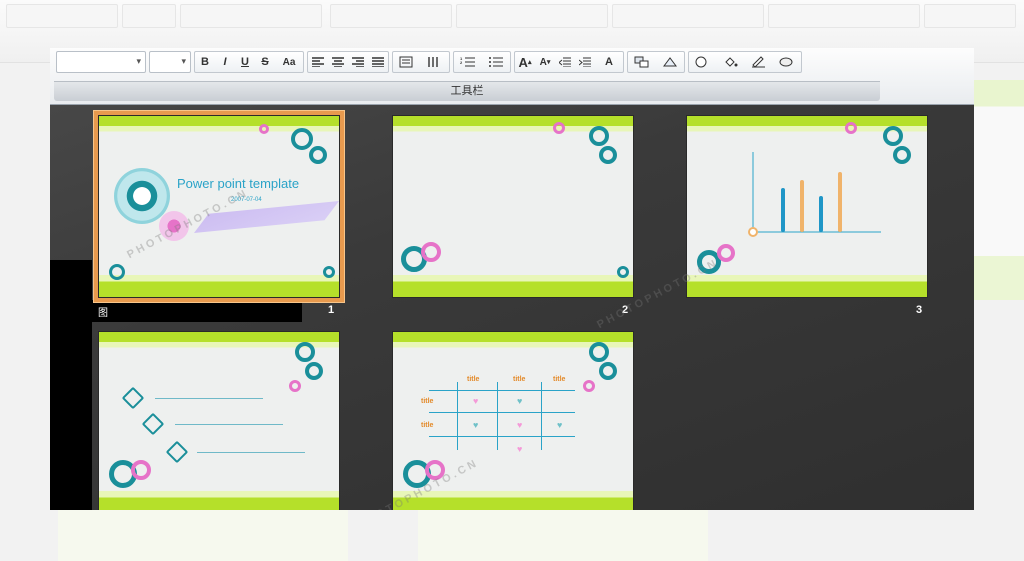 This screenshot has height=561, width=1024. What do you see at coordinates (998, 190) in the screenshot?
I see `background-slide-ghost` at bounding box center [998, 190].